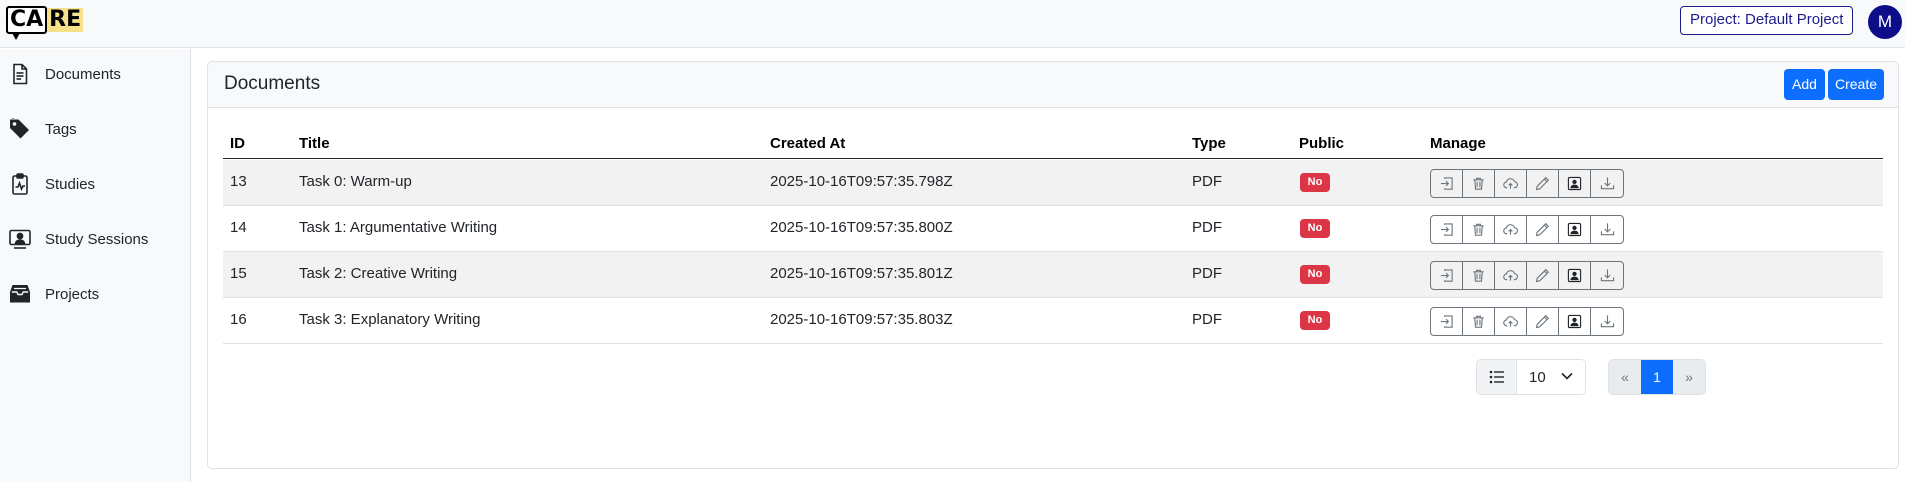 The width and height of the screenshot is (1905, 482). Describe the element at coordinates (95, 129) in the screenshot. I see `sidebar-item-tags: Tags` at that location.